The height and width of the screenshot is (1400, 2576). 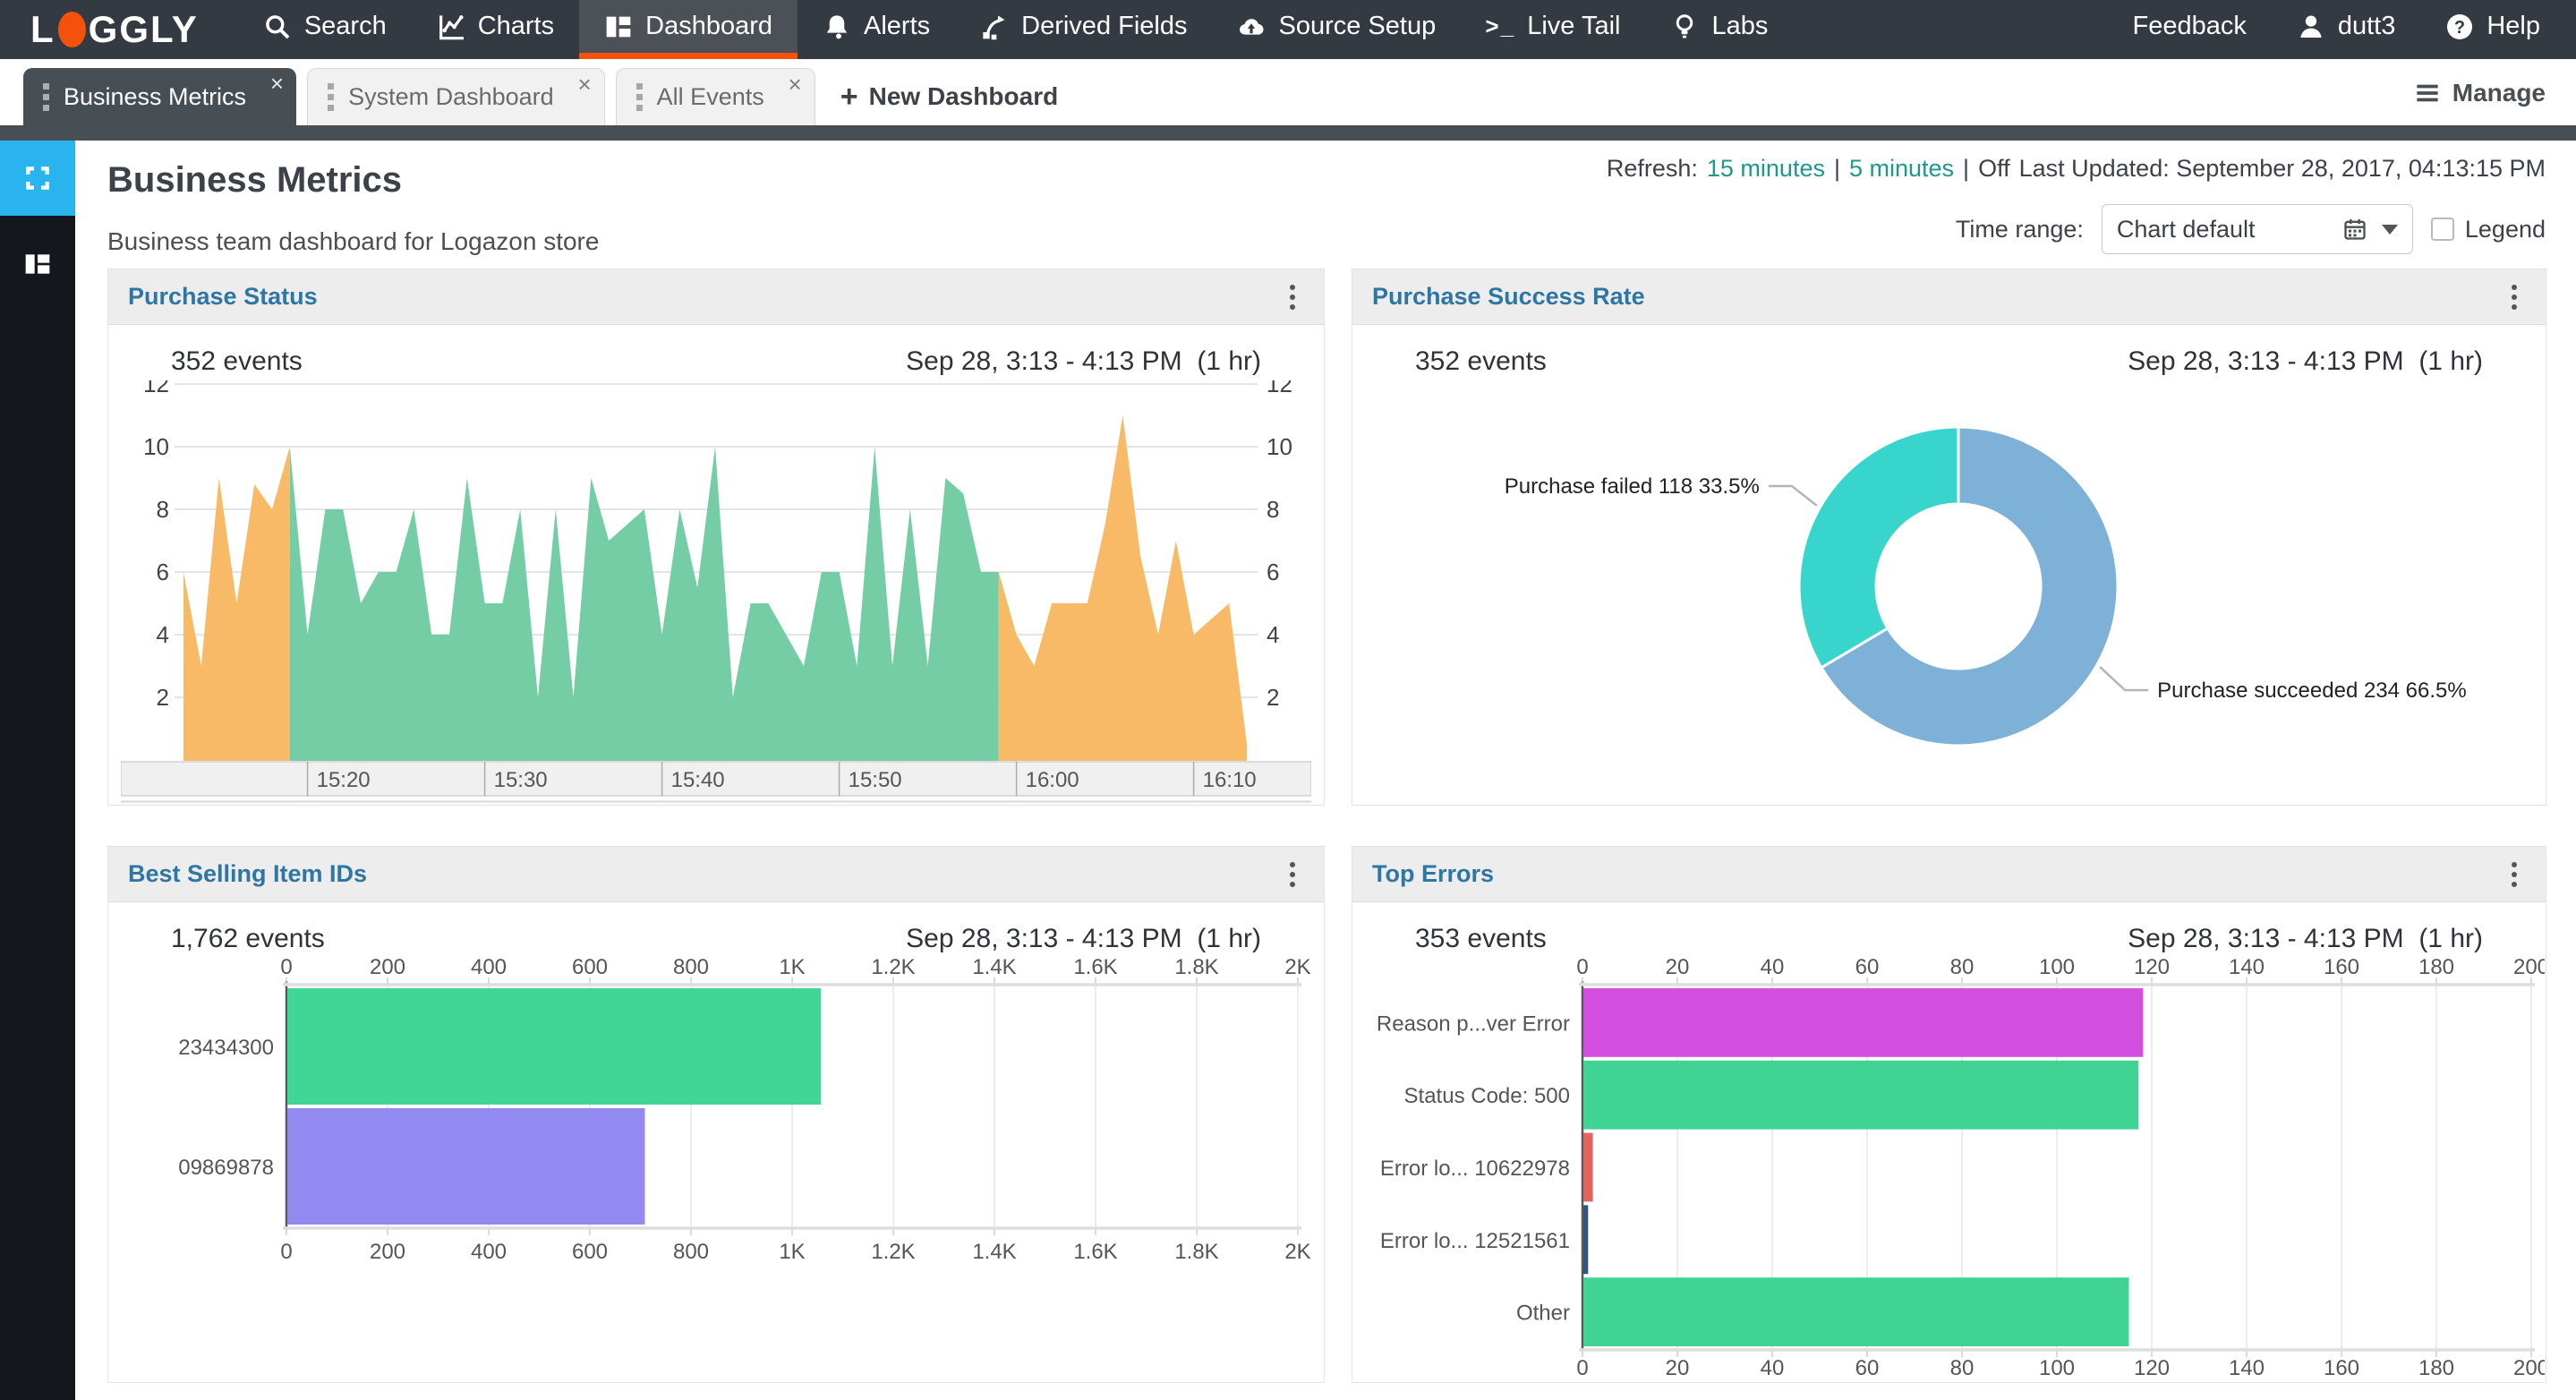 What do you see at coordinates (1297, 969) in the screenshot?
I see `svg-text: 2K` at bounding box center [1297, 969].